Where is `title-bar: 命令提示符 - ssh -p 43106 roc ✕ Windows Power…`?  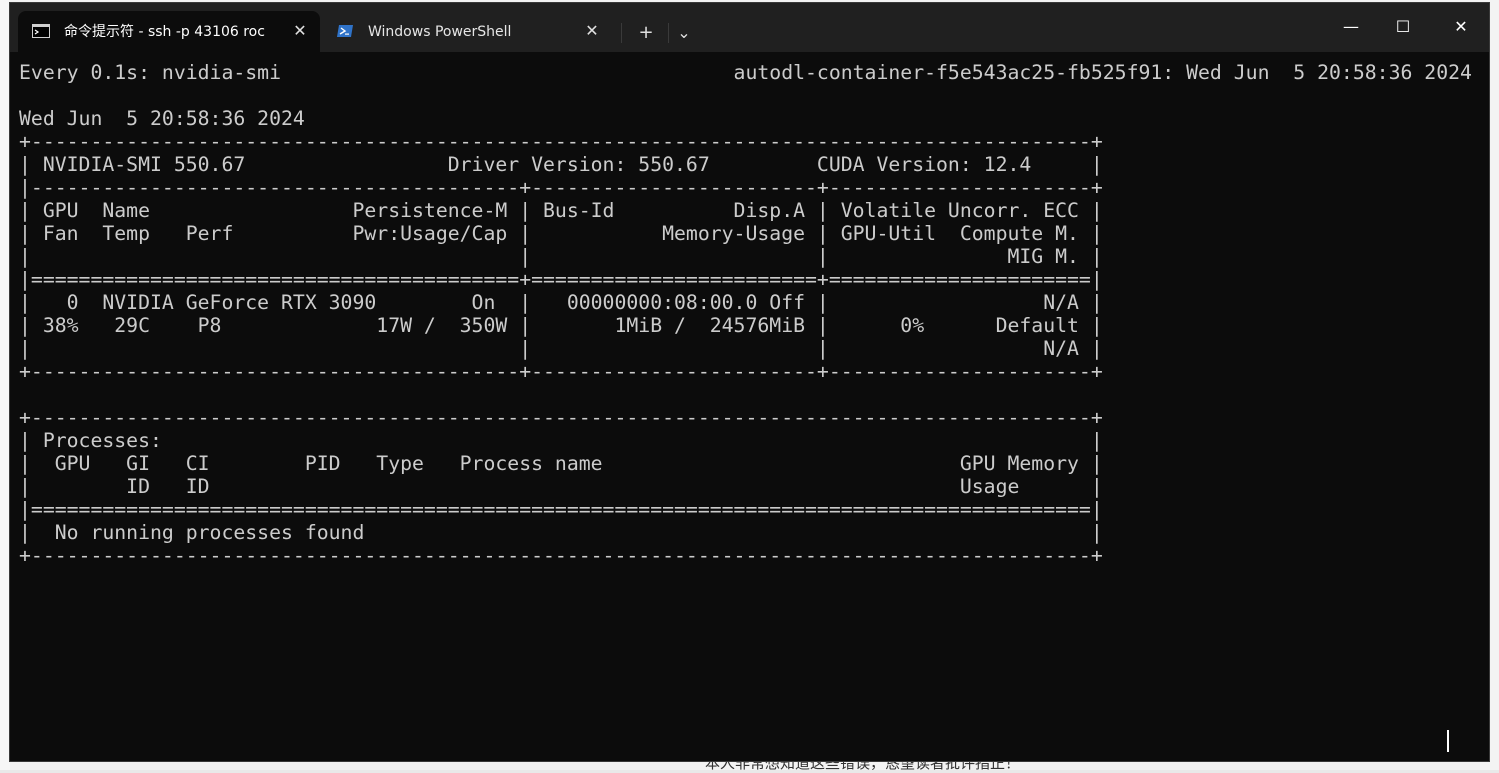
title-bar: 命令提示符 - ssh -p 43106 roc ✕ Windows Power… is located at coordinates (749, 27).